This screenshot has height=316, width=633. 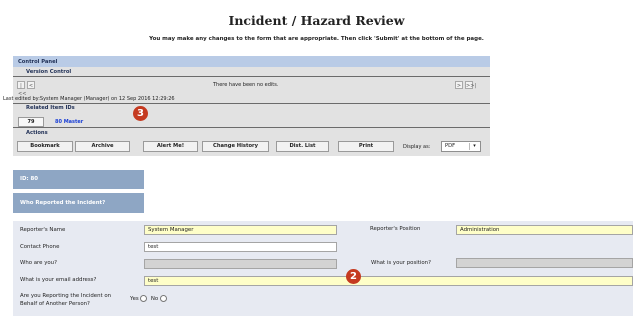 What do you see at coordinates (21, 89) in the screenshot?
I see `nav-first-button: |<<` at bounding box center [21, 89].